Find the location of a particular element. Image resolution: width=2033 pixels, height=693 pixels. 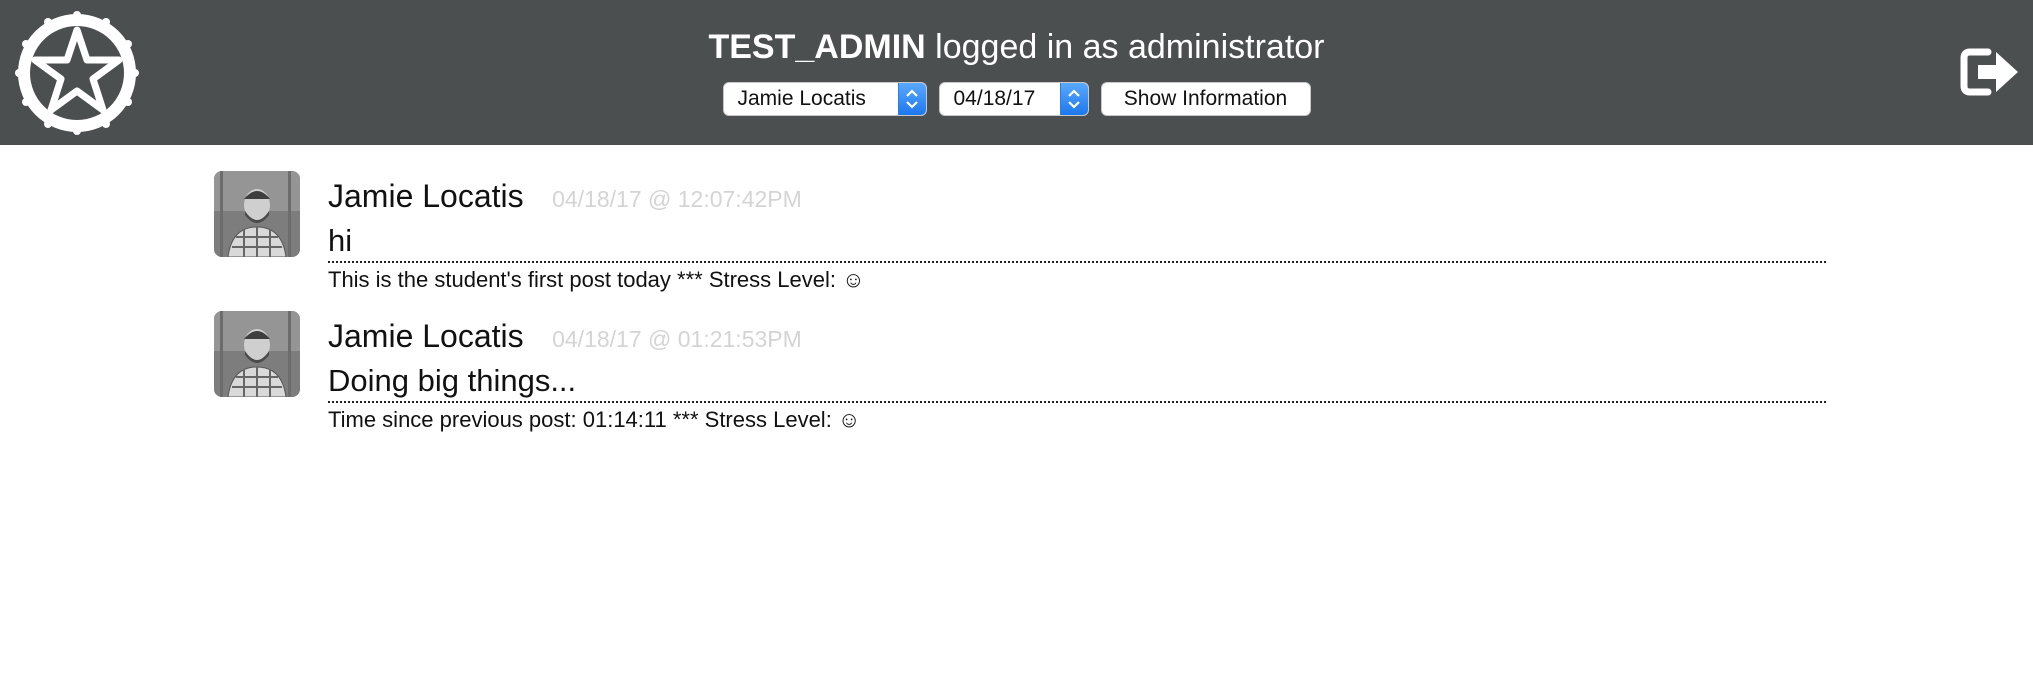

filter-controls: Jamie Locatis 04/18/17 Show Information is located at coordinates (1016, 99).